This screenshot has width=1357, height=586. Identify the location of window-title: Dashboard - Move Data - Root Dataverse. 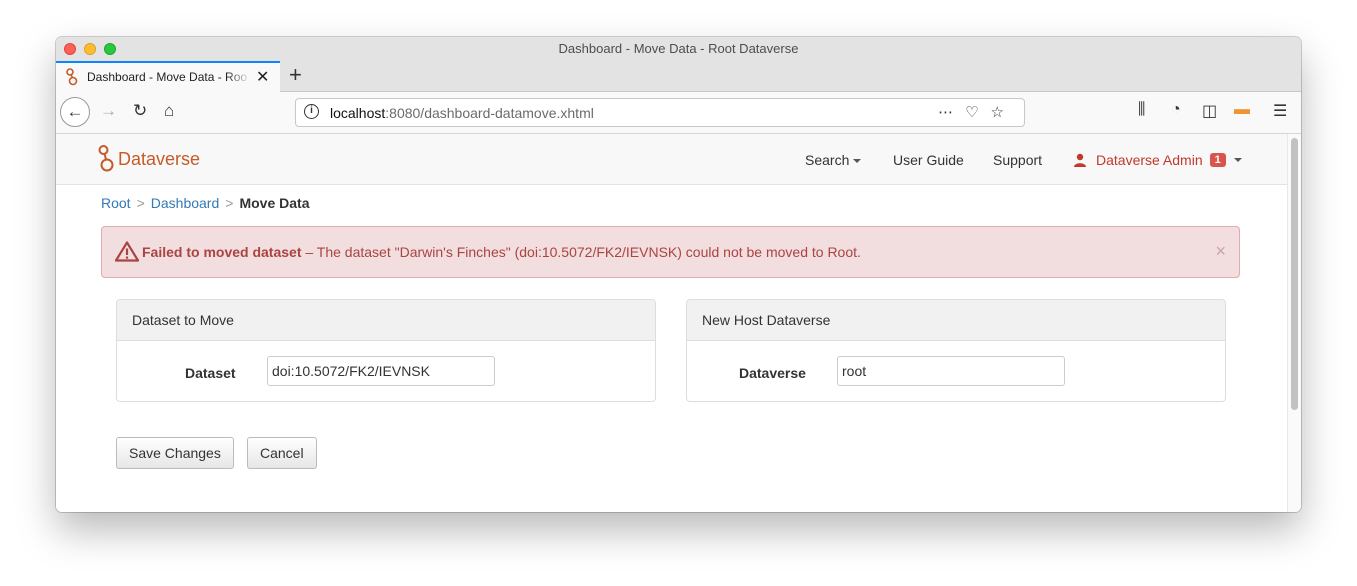
(678, 48).